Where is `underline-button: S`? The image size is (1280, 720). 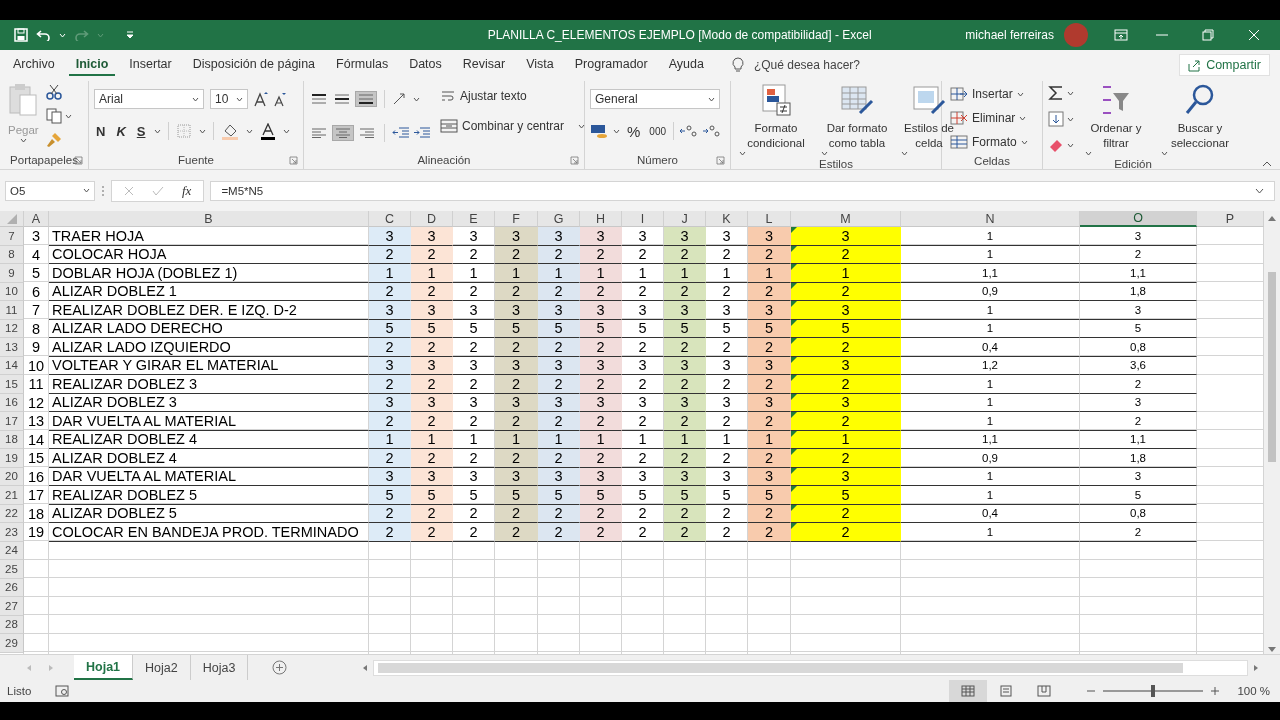 underline-button: S is located at coordinates (141, 131).